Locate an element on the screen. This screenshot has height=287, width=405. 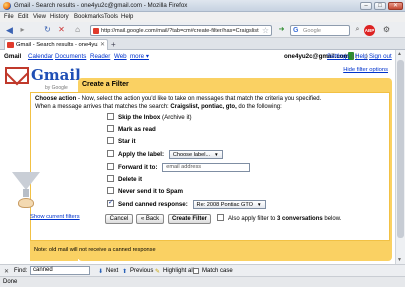
menu-history: History is located at coordinates (59, 17).